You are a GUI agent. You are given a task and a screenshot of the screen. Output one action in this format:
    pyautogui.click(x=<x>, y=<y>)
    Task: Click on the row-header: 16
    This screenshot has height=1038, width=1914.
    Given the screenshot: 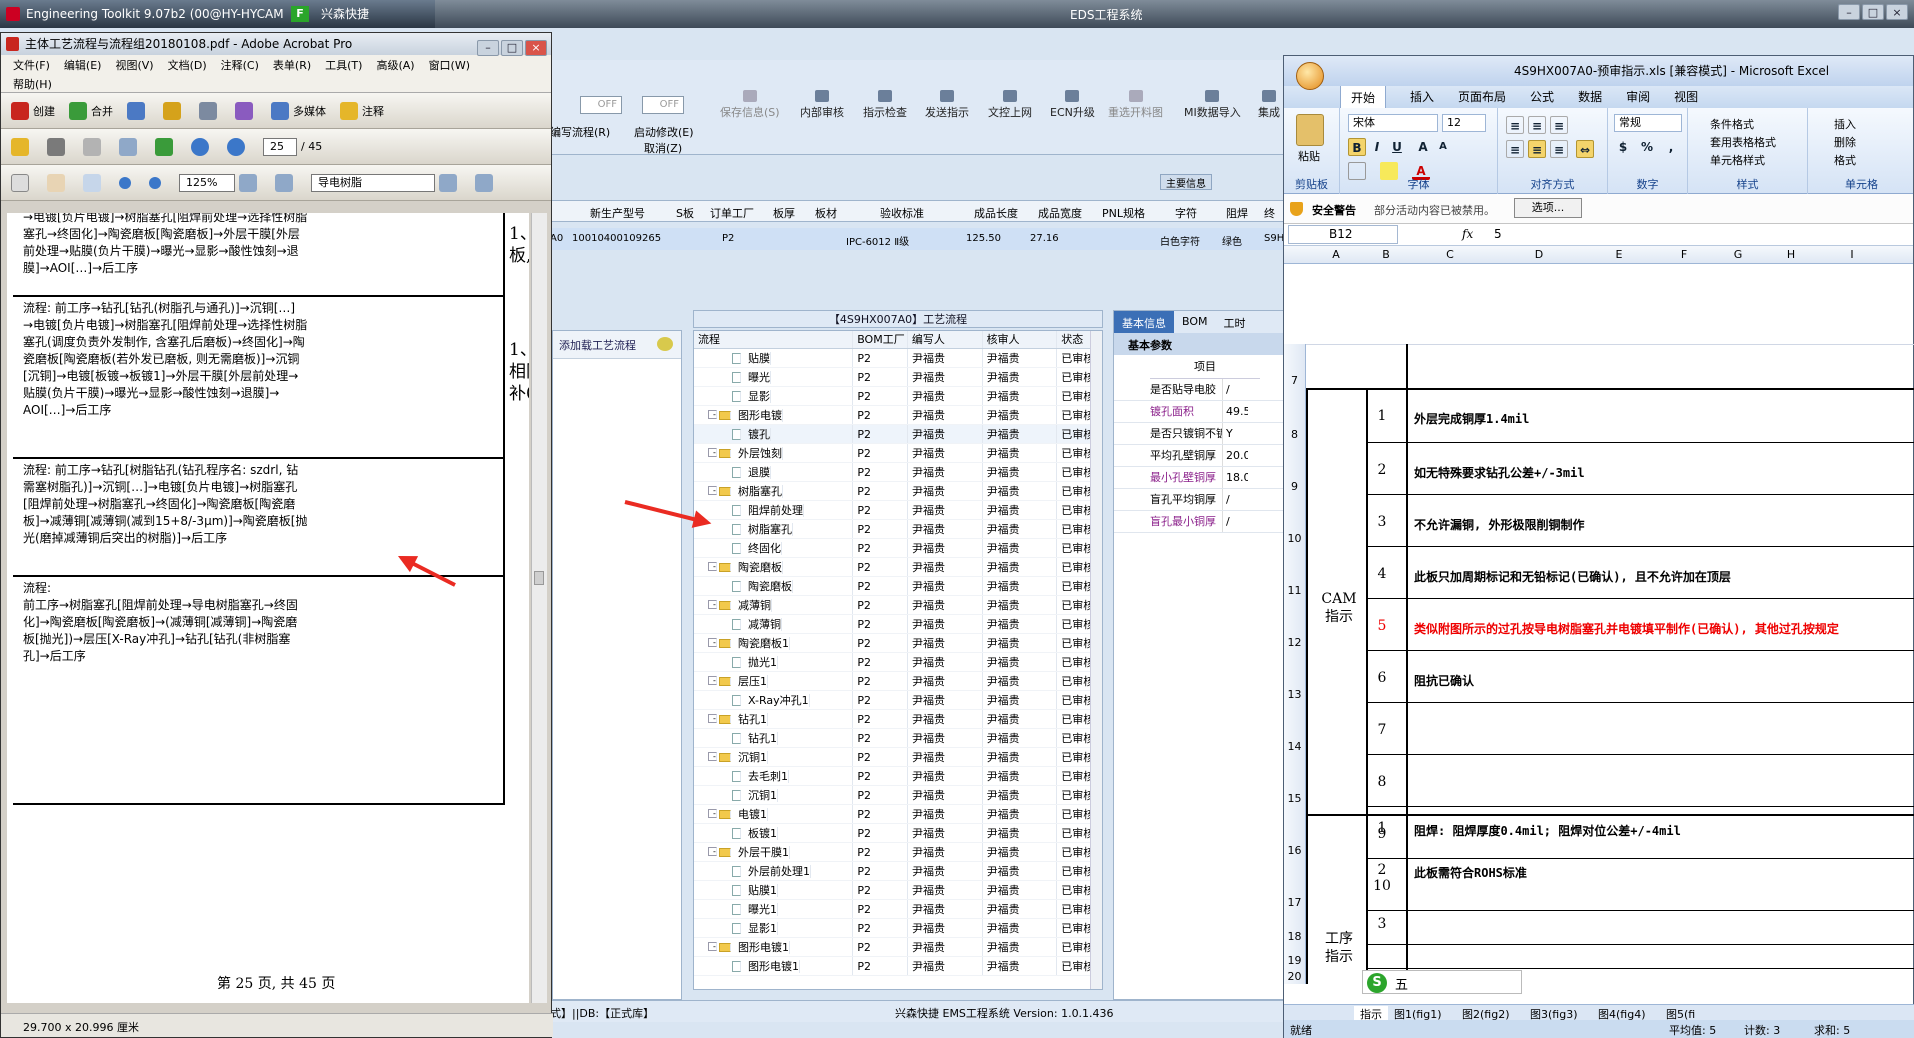 What is the action you would take?
    pyautogui.click(x=1295, y=832)
    